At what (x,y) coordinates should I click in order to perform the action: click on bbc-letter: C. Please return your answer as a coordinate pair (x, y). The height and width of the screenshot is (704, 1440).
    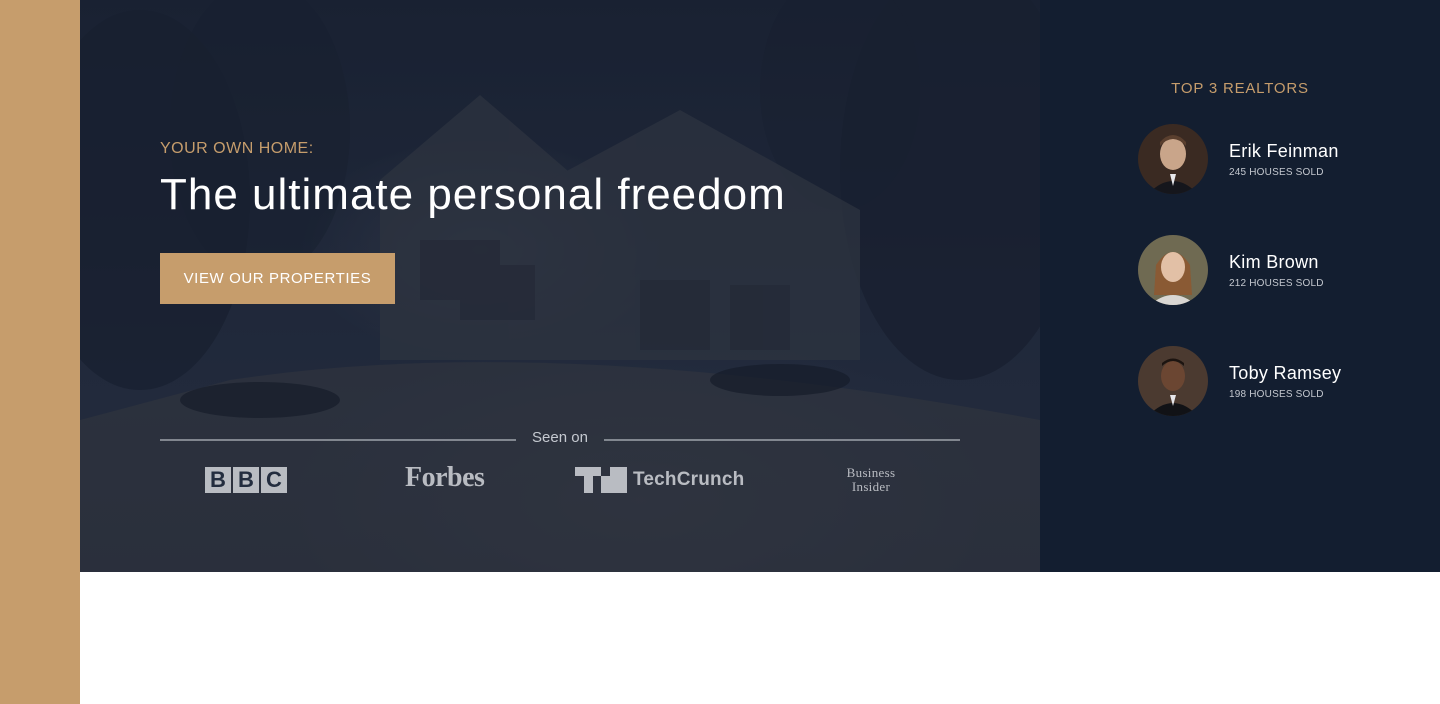
    Looking at the image, I should click on (274, 480).